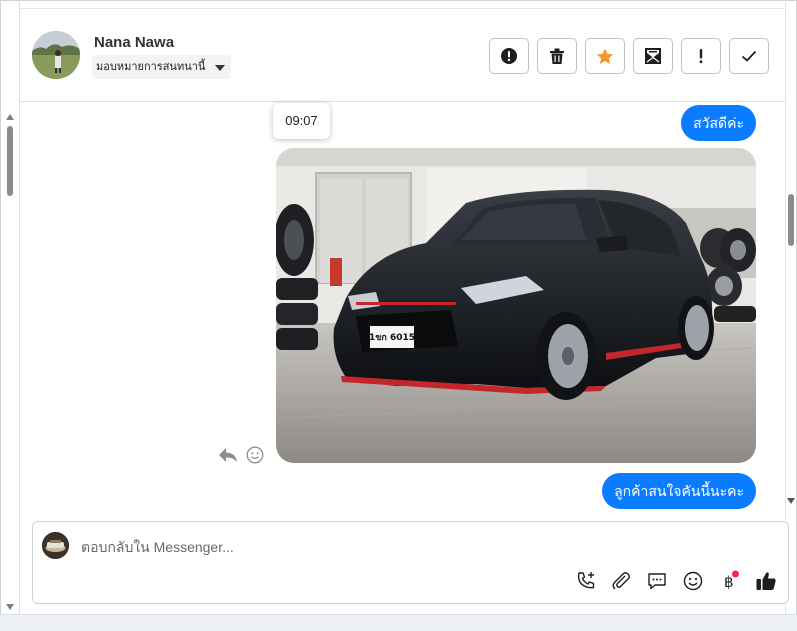 The width and height of the screenshot is (797, 631). I want to click on thumbs-up-icon, so click(766, 581).